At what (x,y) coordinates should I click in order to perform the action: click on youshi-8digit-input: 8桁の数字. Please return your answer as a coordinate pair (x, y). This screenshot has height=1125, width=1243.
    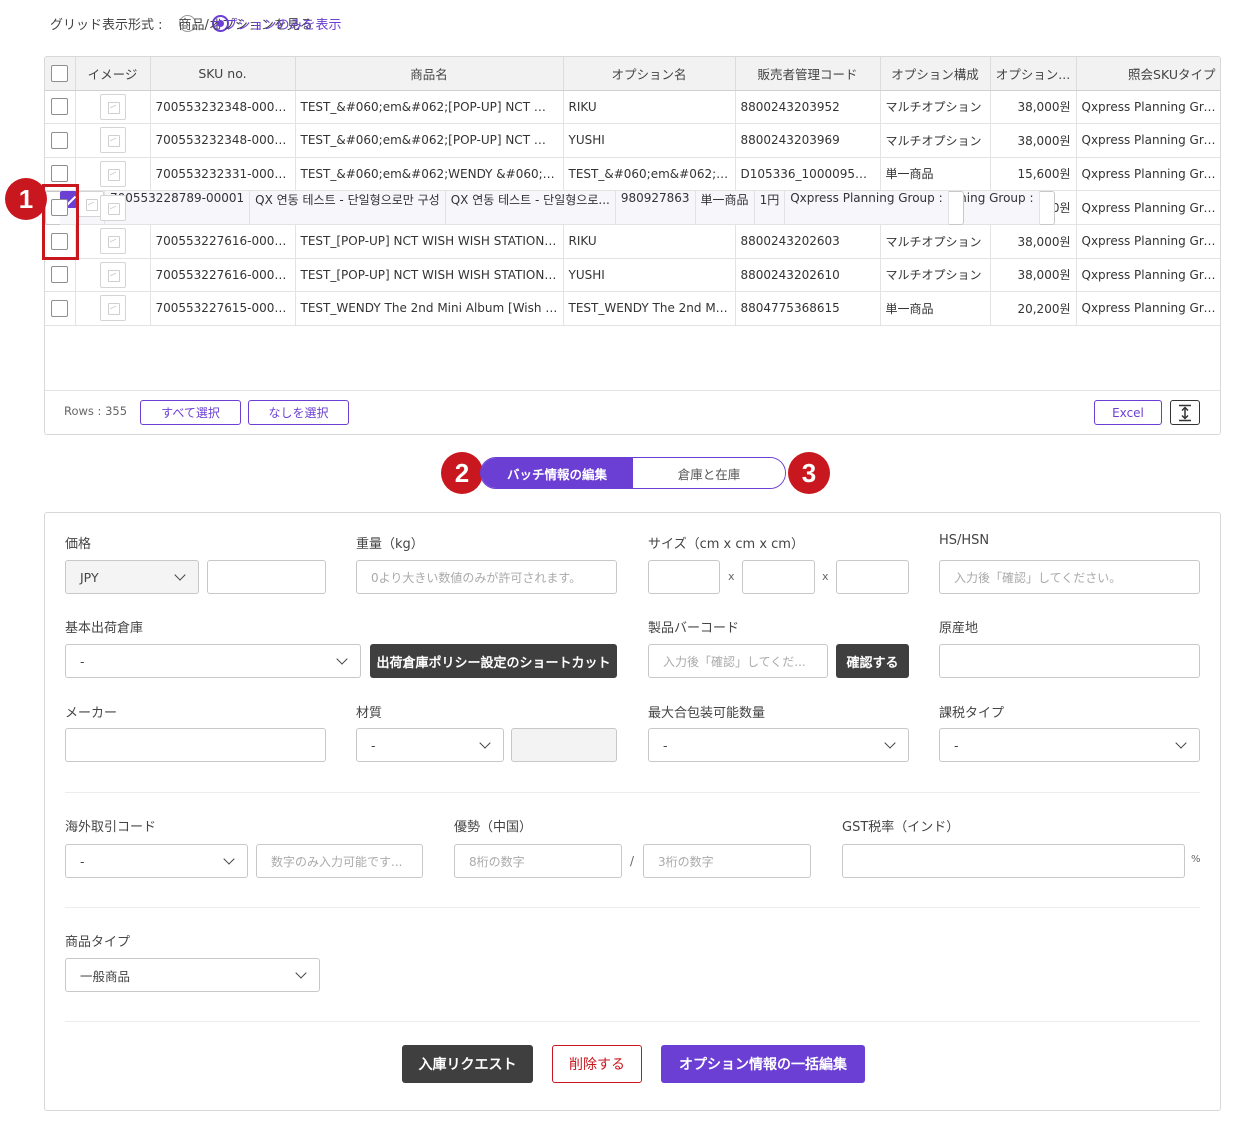
    Looking at the image, I should click on (538, 861).